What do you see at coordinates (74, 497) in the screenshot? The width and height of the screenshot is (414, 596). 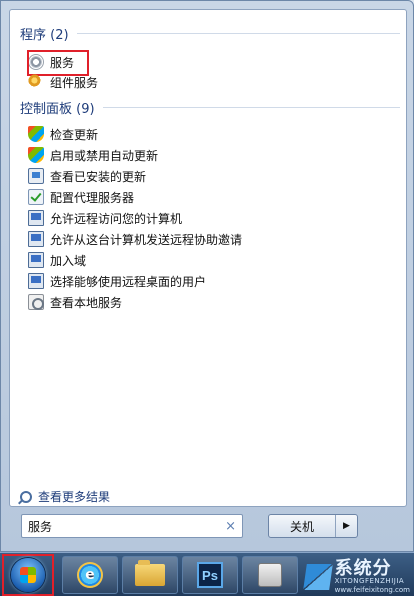 I see `see-more-label: 查看更多结果` at bounding box center [74, 497].